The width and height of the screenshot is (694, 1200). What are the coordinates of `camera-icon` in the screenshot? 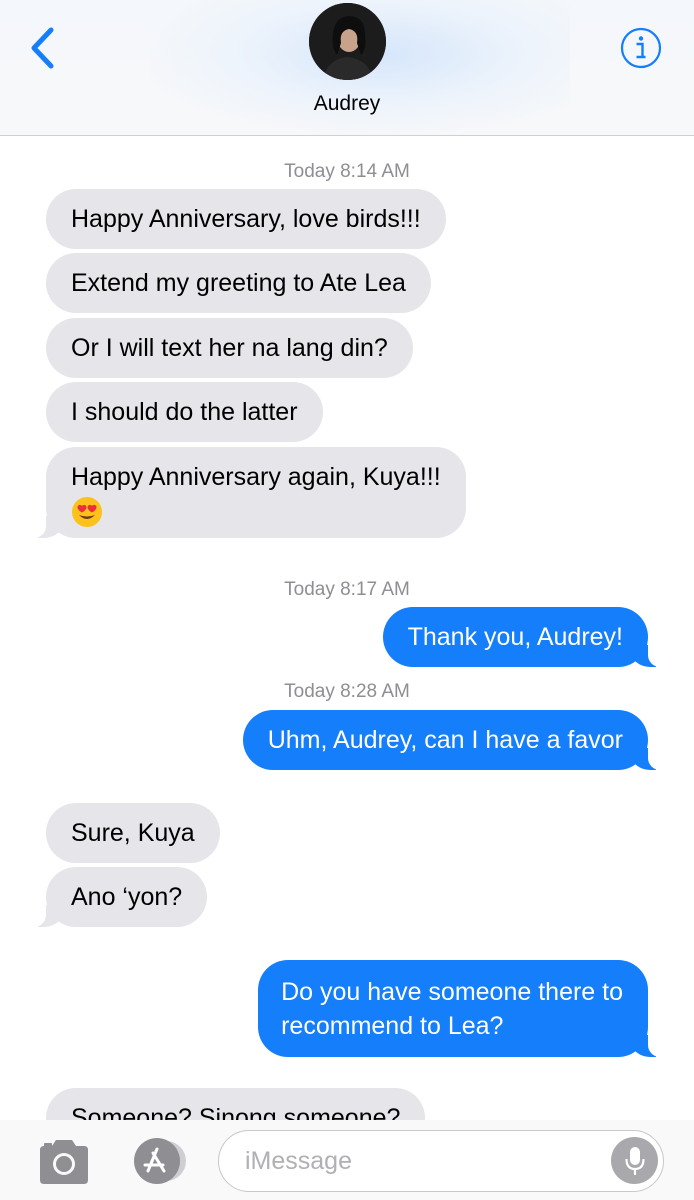 It's located at (64, 1162).